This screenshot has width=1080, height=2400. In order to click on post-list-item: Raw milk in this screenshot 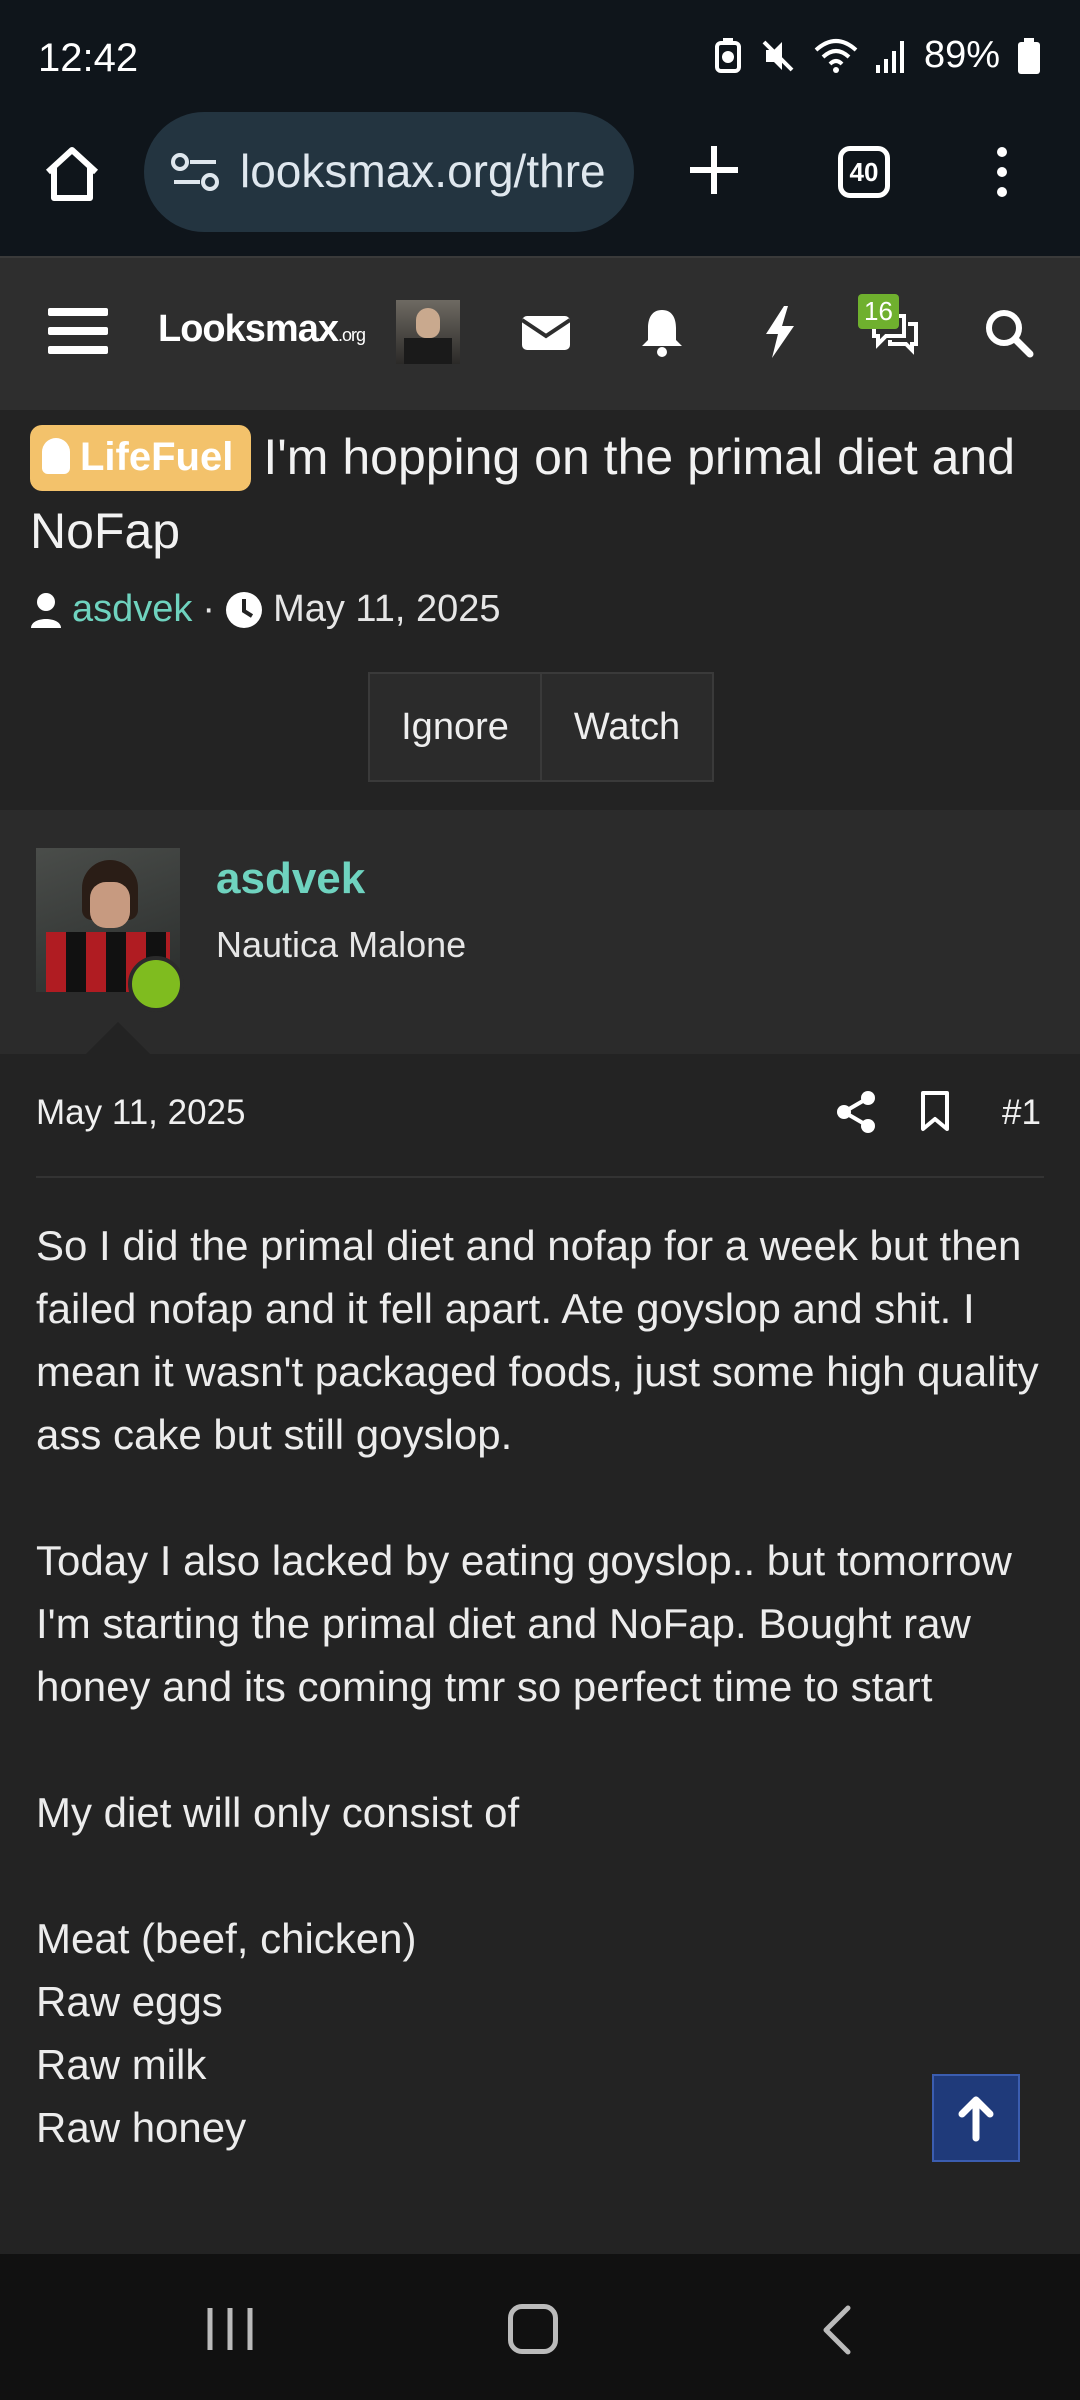, I will do `click(121, 2064)`.